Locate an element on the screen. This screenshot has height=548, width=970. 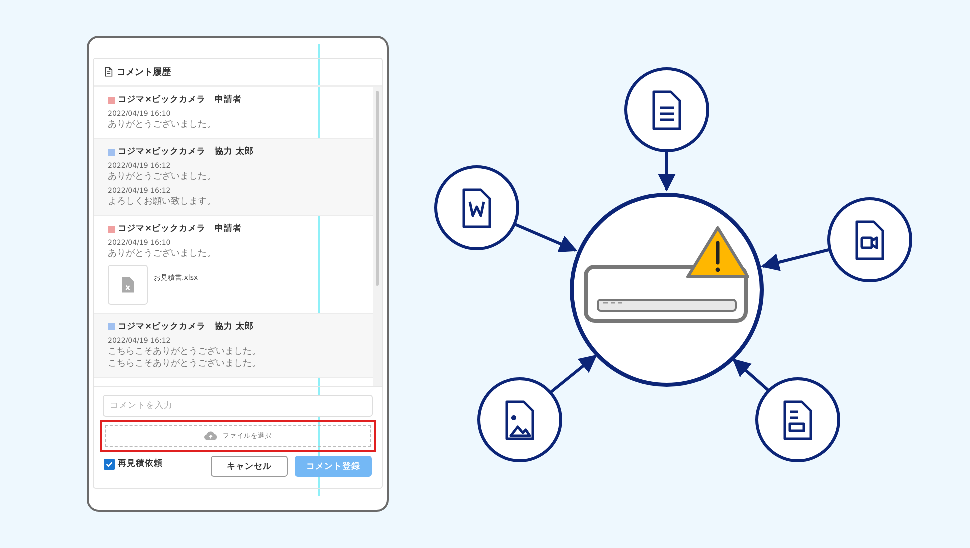
excel-file-icon is located at coordinates (128, 284).